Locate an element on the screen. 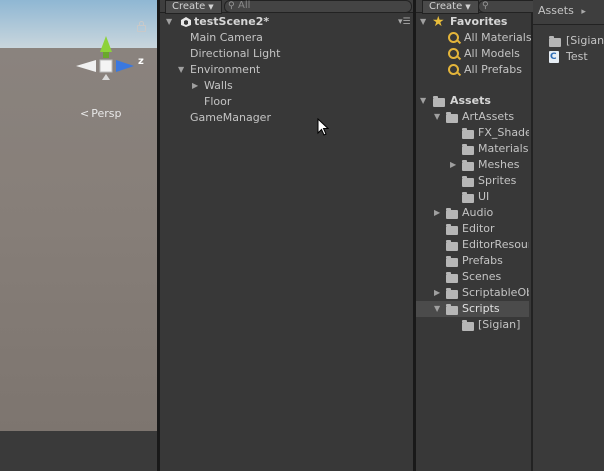  gizmo-neg-y-cone is located at coordinates (106, 77).